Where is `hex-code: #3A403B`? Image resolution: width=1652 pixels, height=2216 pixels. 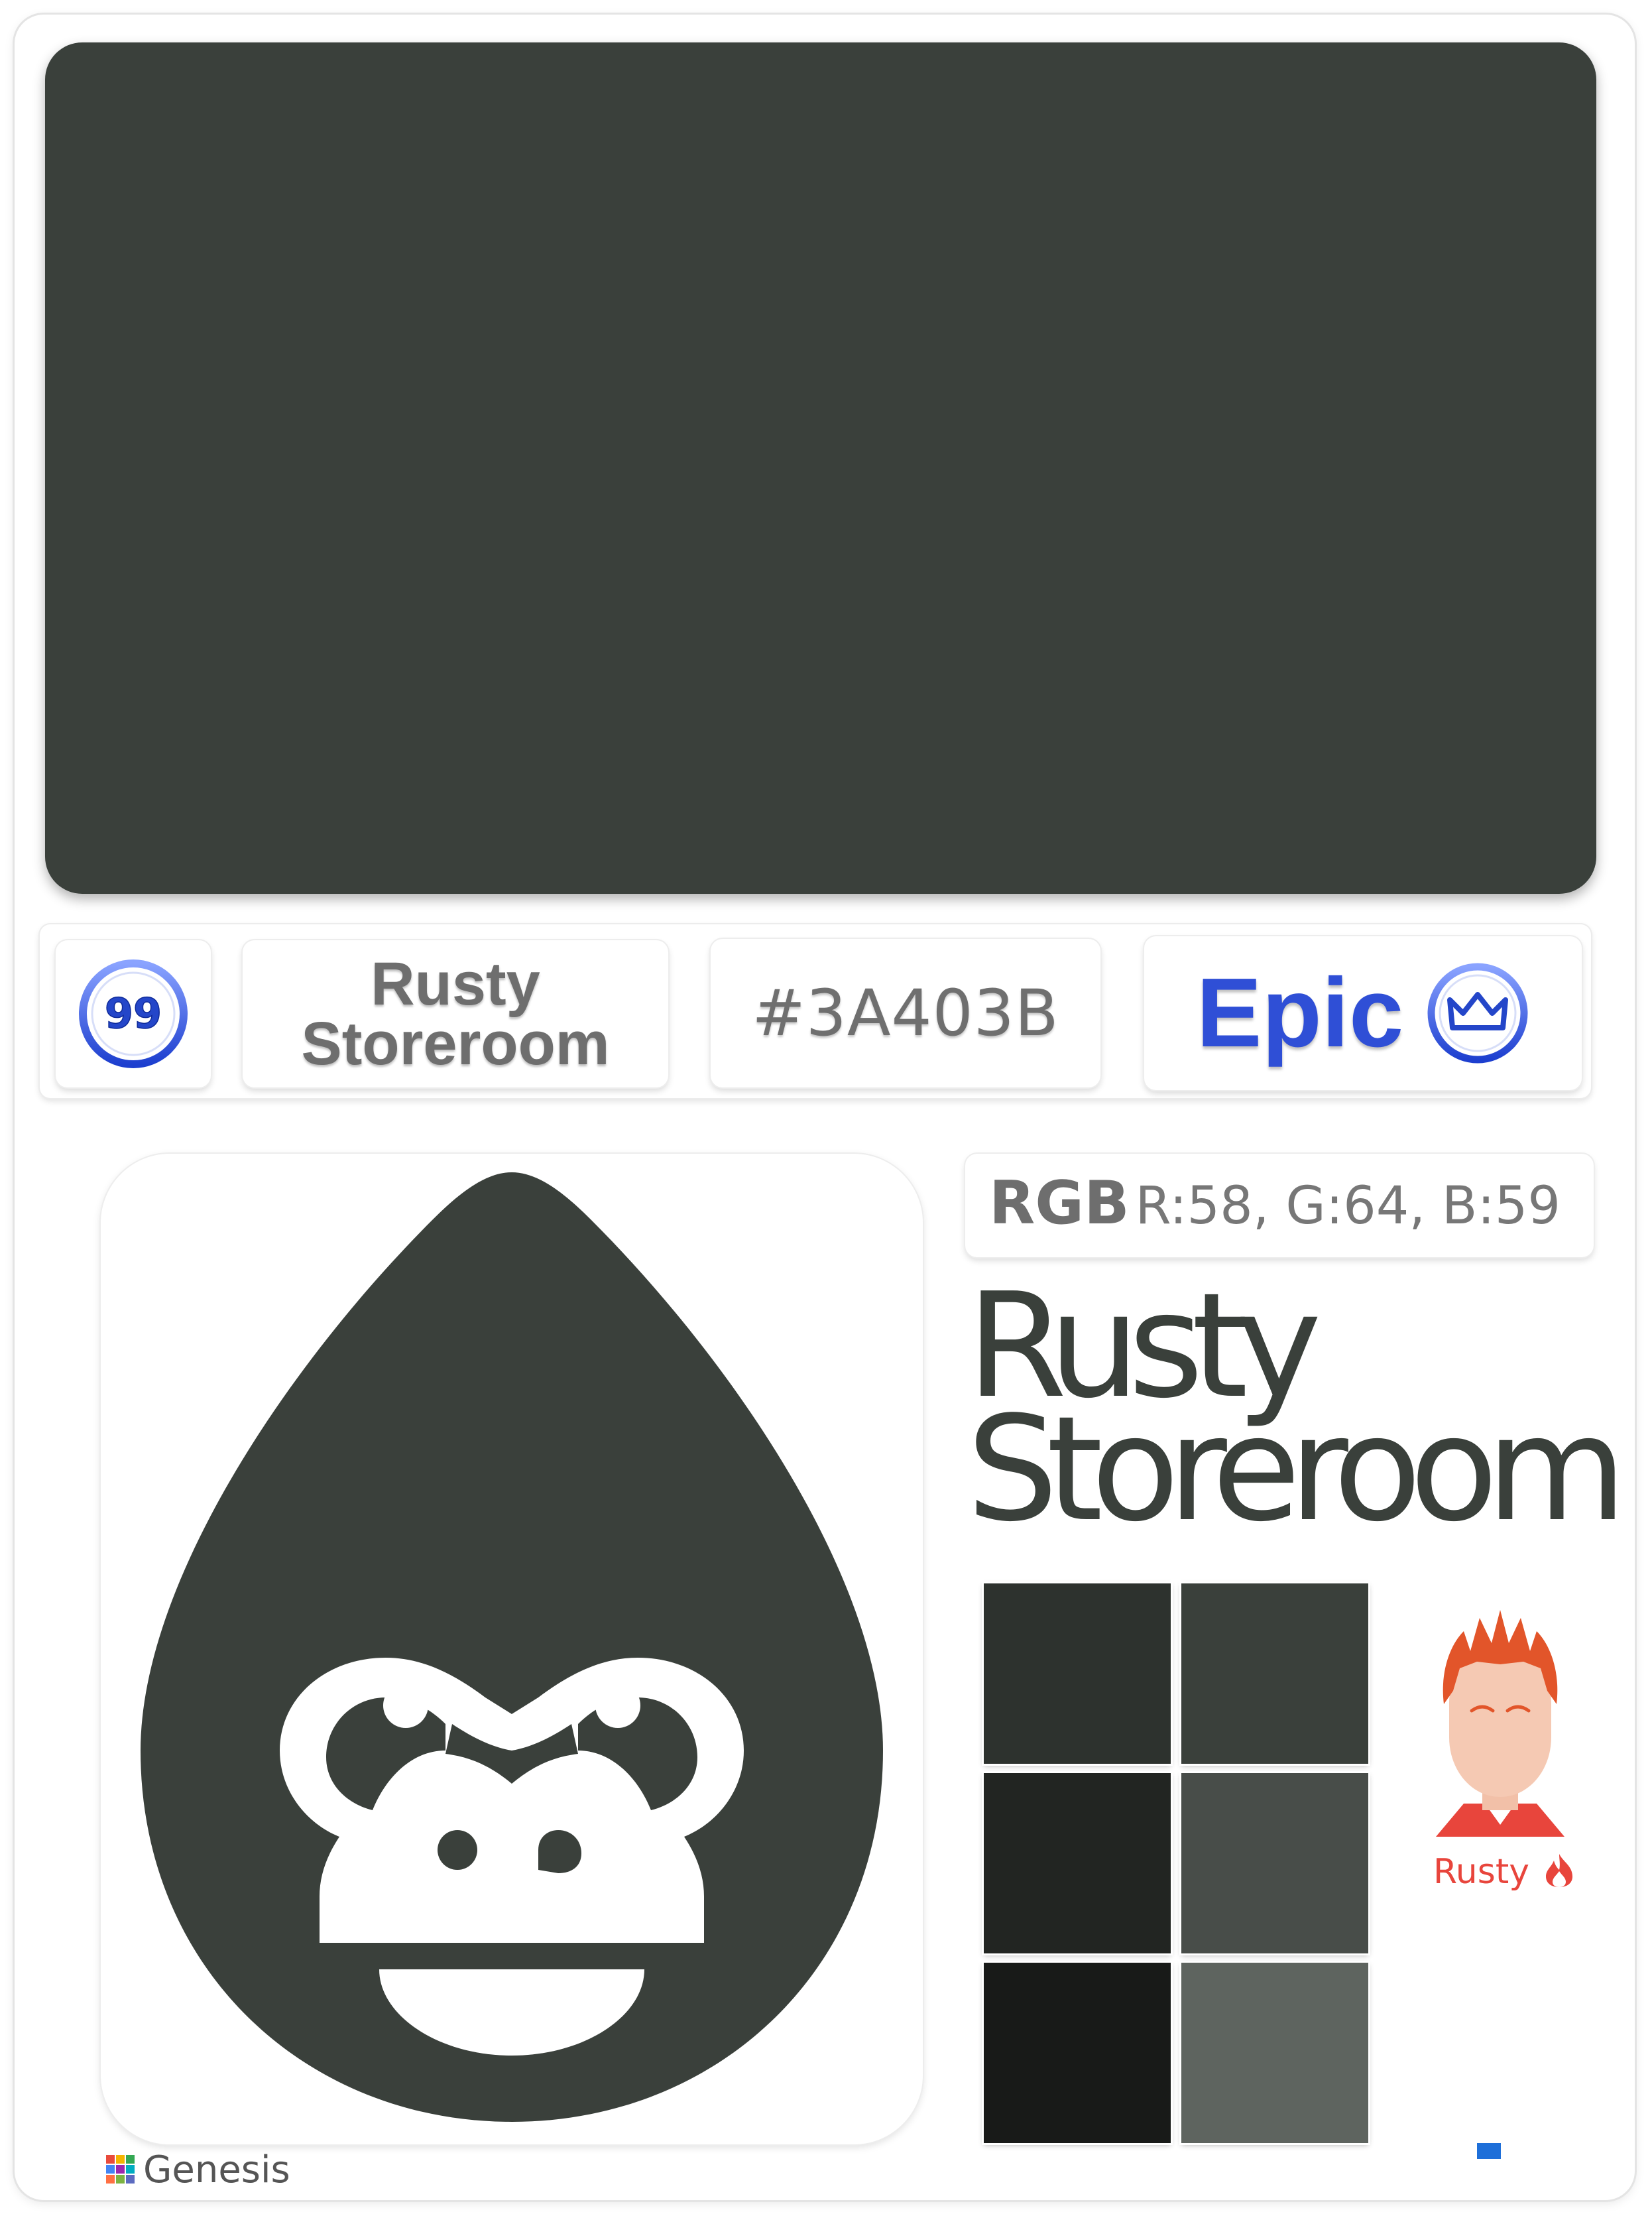
hex-code: #3A403B is located at coordinates (905, 1013).